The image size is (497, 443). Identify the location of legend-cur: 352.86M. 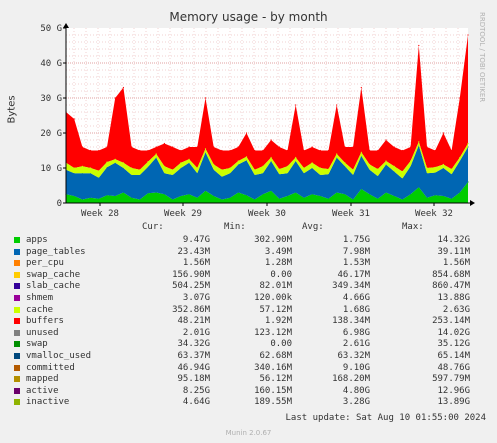
(191, 309).